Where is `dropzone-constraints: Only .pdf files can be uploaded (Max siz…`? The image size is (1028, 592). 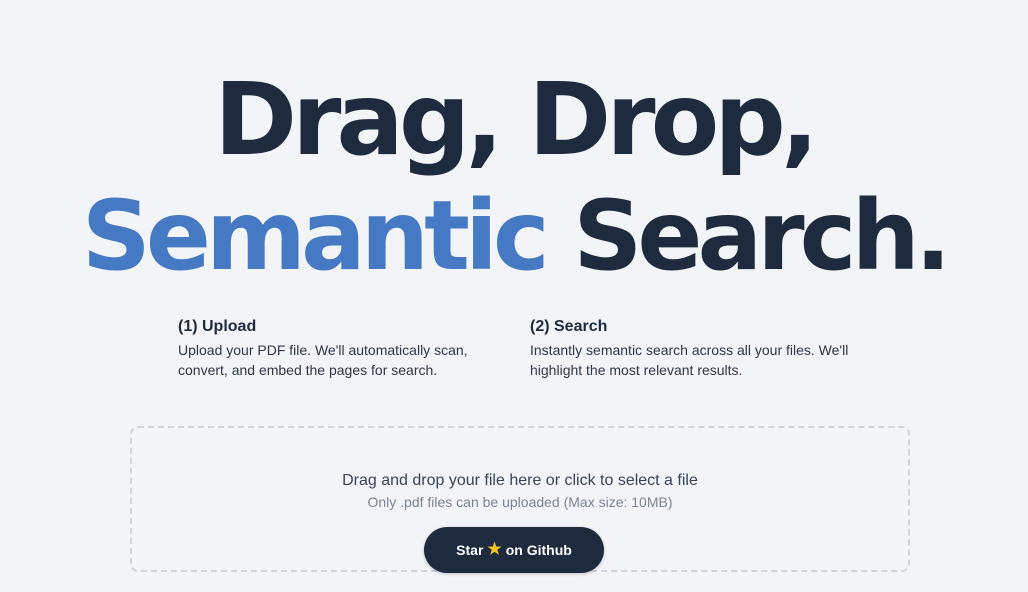
dropzone-constraints: Only .pdf files can be uploaded (Max siz… is located at coordinates (520, 502).